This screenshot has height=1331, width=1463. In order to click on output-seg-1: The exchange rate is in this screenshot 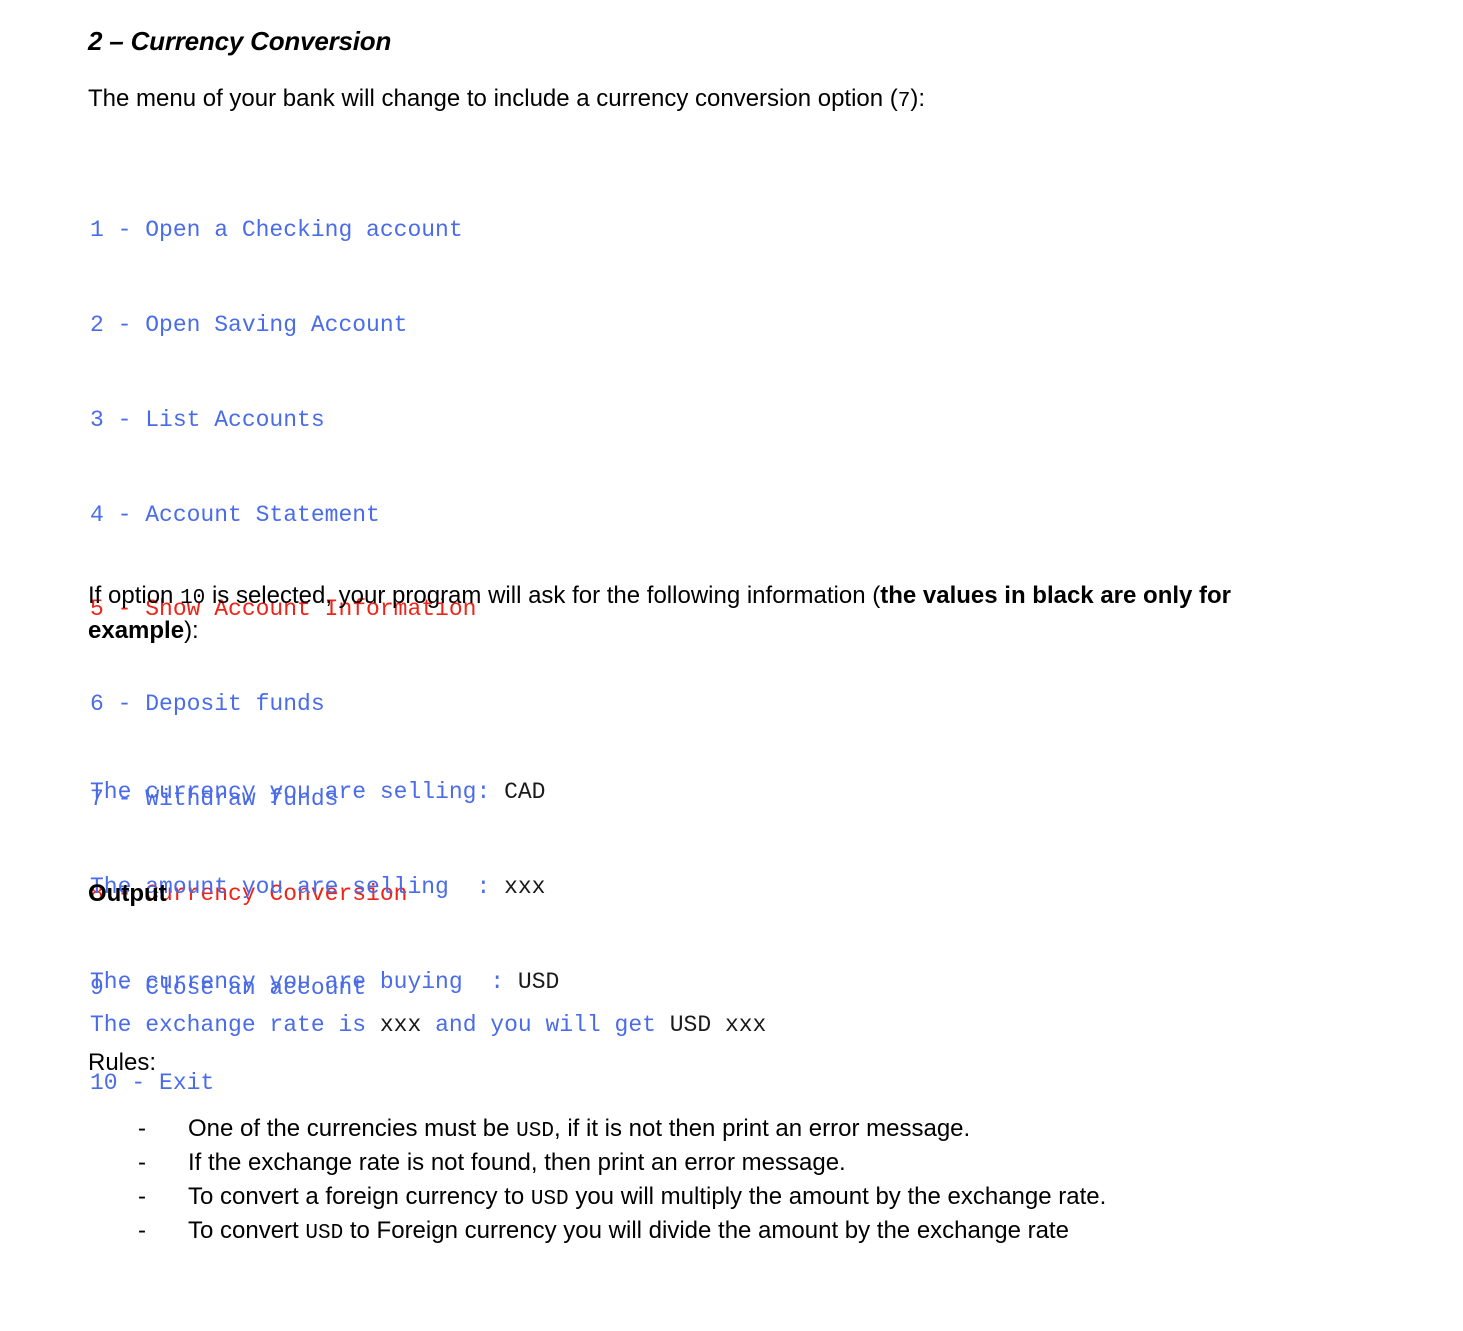, I will do `click(235, 1025)`.